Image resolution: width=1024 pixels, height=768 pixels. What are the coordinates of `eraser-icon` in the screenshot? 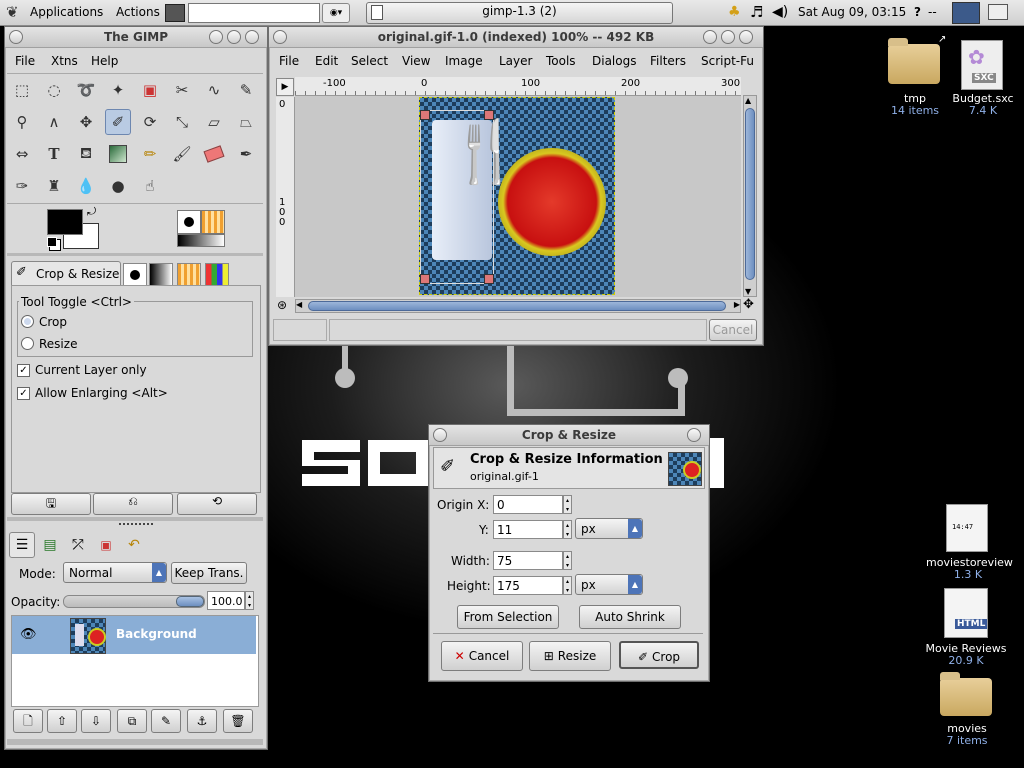 It's located at (214, 154).